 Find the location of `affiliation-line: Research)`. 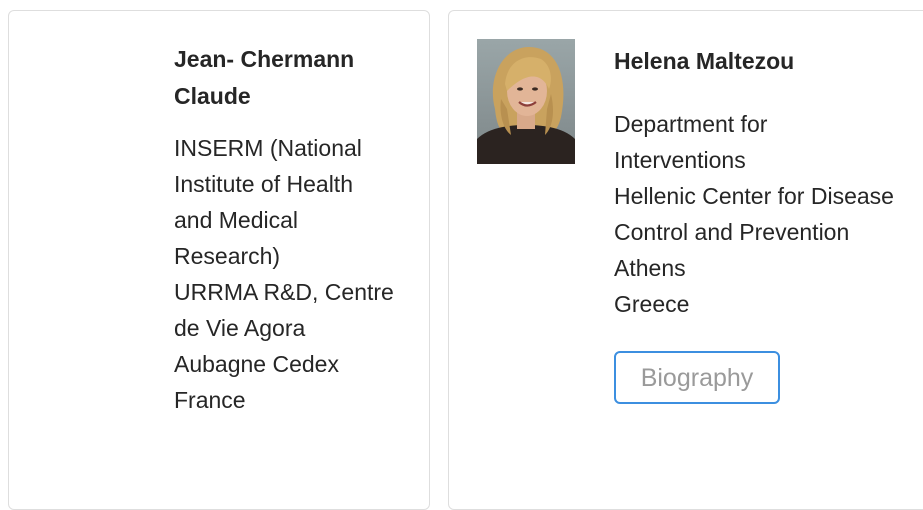

affiliation-line: Research) is located at coordinates (227, 256).